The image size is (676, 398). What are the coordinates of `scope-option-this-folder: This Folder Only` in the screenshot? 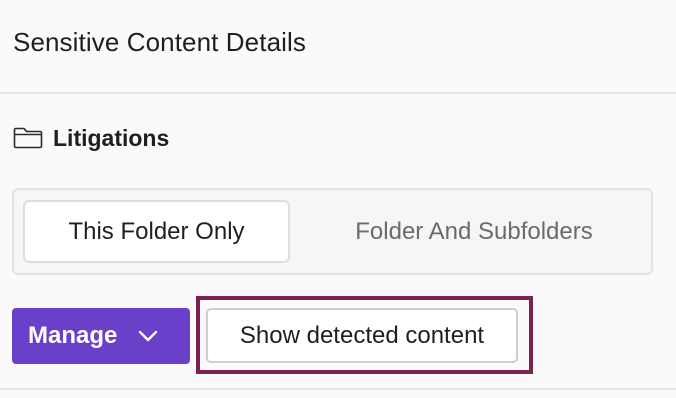 It's located at (156, 231).